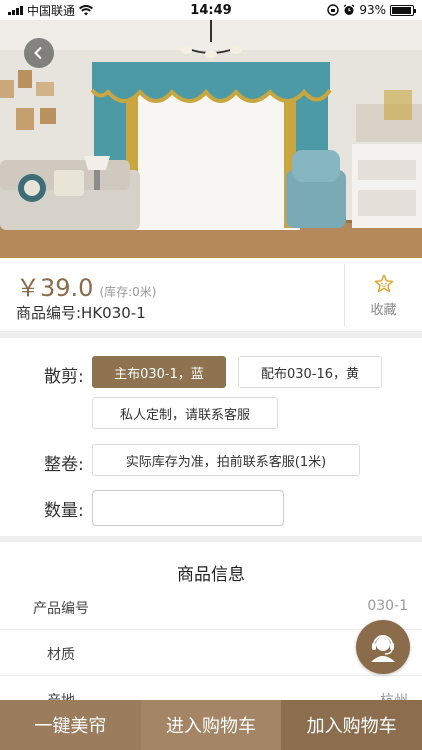  What do you see at coordinates (64, 511) in the screenshot?
I see `quantity-label: 数量:` at bounding box center [64, 511].